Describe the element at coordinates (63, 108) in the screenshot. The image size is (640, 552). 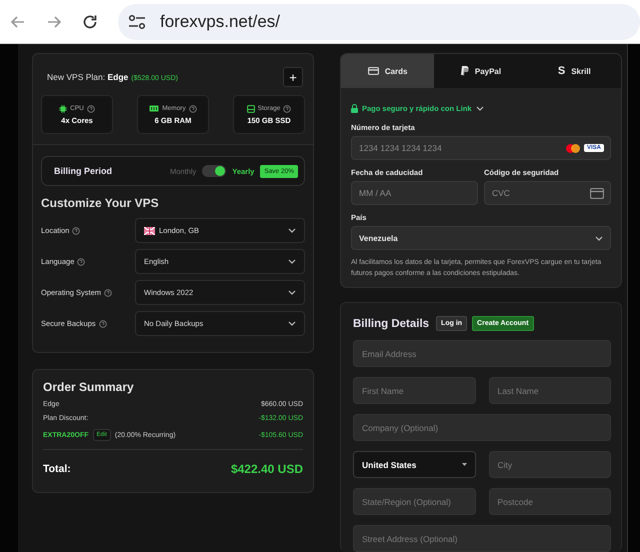
I see `chip-icon` at that location.